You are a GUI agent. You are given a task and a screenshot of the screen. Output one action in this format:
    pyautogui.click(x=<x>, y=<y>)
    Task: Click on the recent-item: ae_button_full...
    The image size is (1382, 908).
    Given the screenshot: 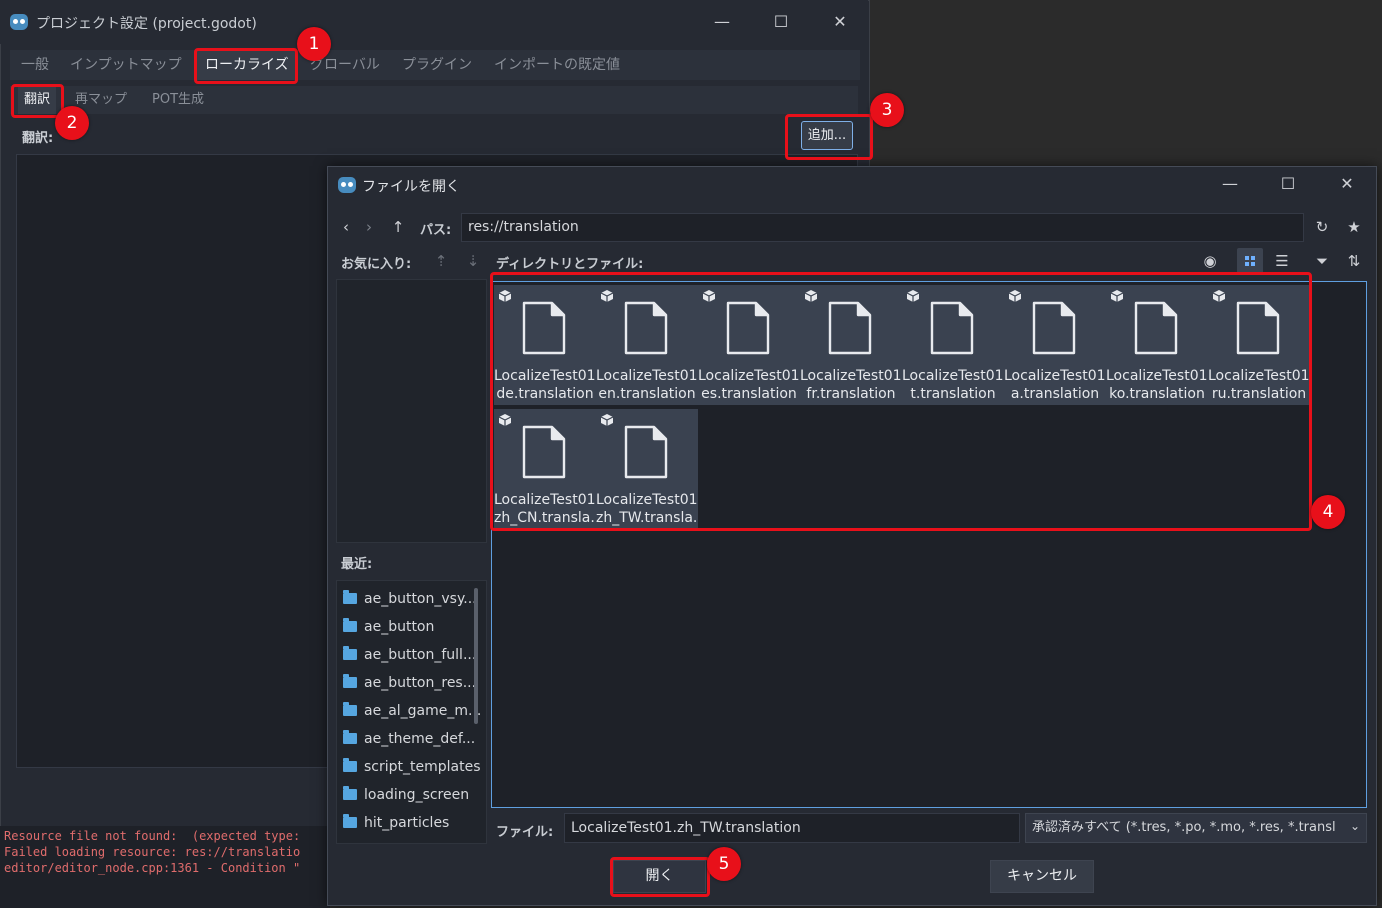 What is the action you would take?
    pyautogui.click(x=409, y=655)
    